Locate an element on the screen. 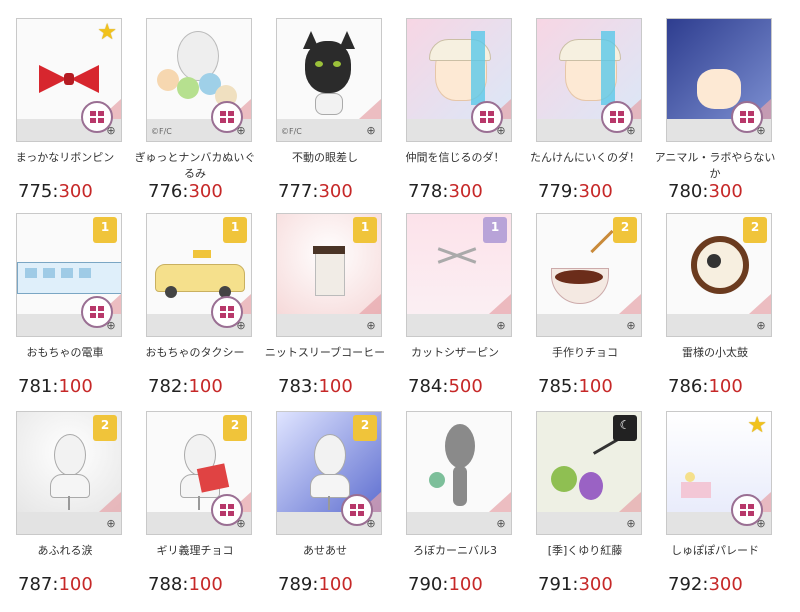  item-cell: ⊕ 1 おもちゃのタクシー 782:100 is located at coordinates (195, 296).